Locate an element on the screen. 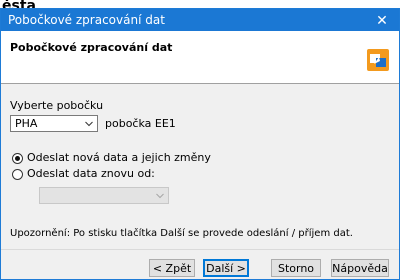  back-button-label: < Zpět is located at coordinates (172, 268).